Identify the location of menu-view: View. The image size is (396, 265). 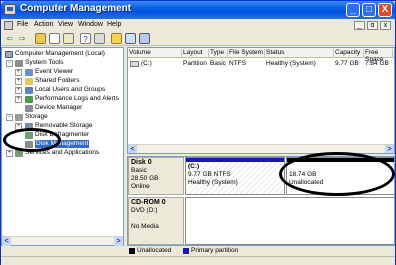
(65, 24).